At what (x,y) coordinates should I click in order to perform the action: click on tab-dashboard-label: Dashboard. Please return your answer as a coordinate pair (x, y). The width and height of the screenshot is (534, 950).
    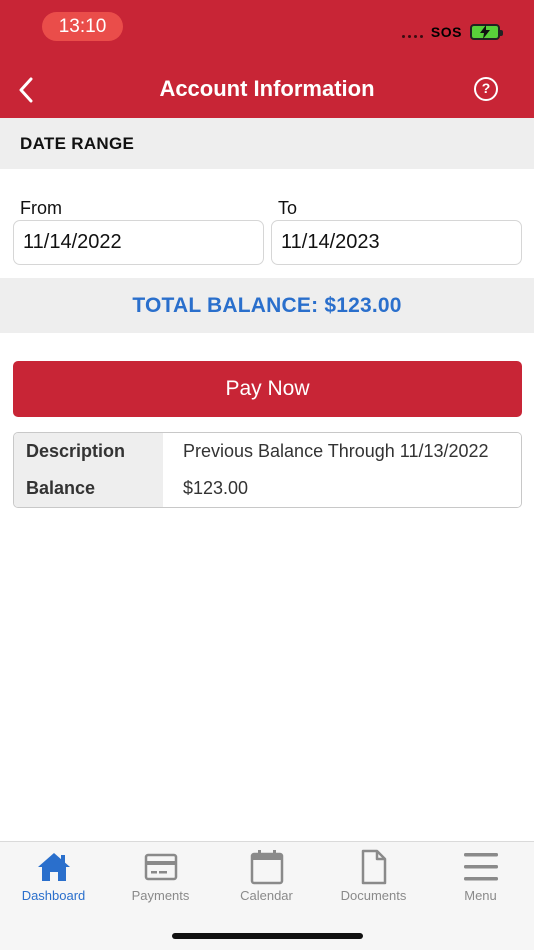
    Looking at the image, I should click on (53, 895).